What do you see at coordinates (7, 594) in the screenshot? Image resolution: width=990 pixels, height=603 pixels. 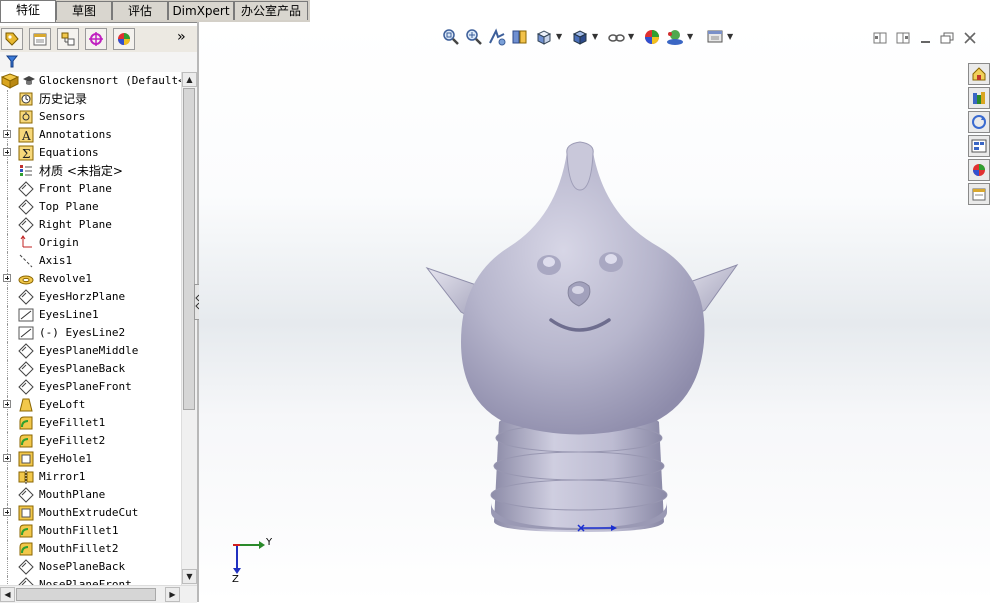 I see `scroll-left-button: ◀` at bounding box center [7, 594].